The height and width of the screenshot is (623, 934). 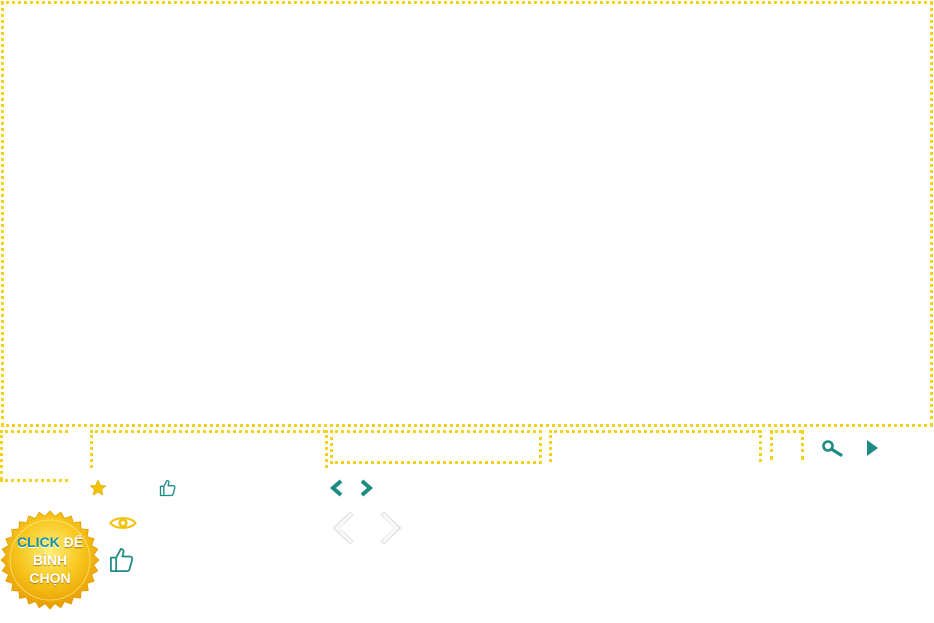 What do you see at coordinates (436, 447) in the screenshot?
I see `footer-panel` at bounding box center [436, 447].